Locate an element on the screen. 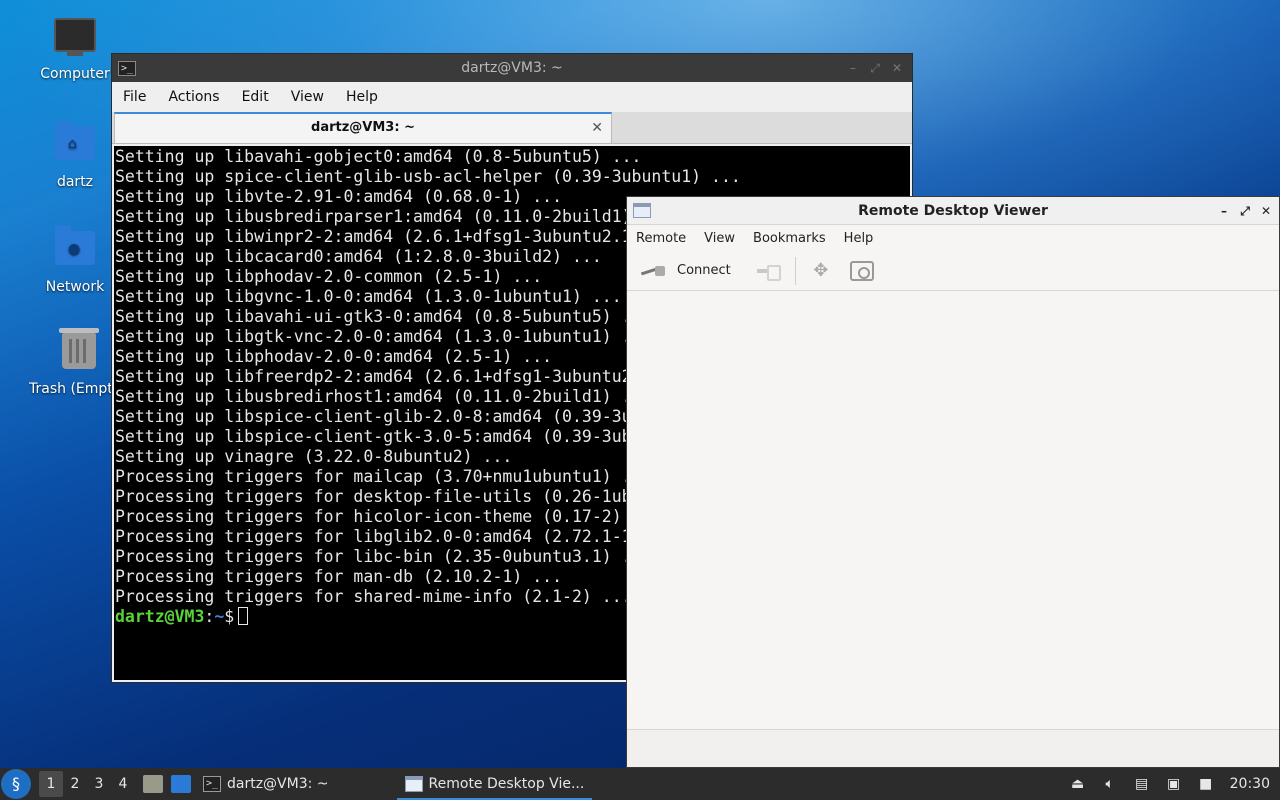 This screenshot has height=800, width=1280. window-title: dartz@VM3: ~ is located at coordinates (512, 68).